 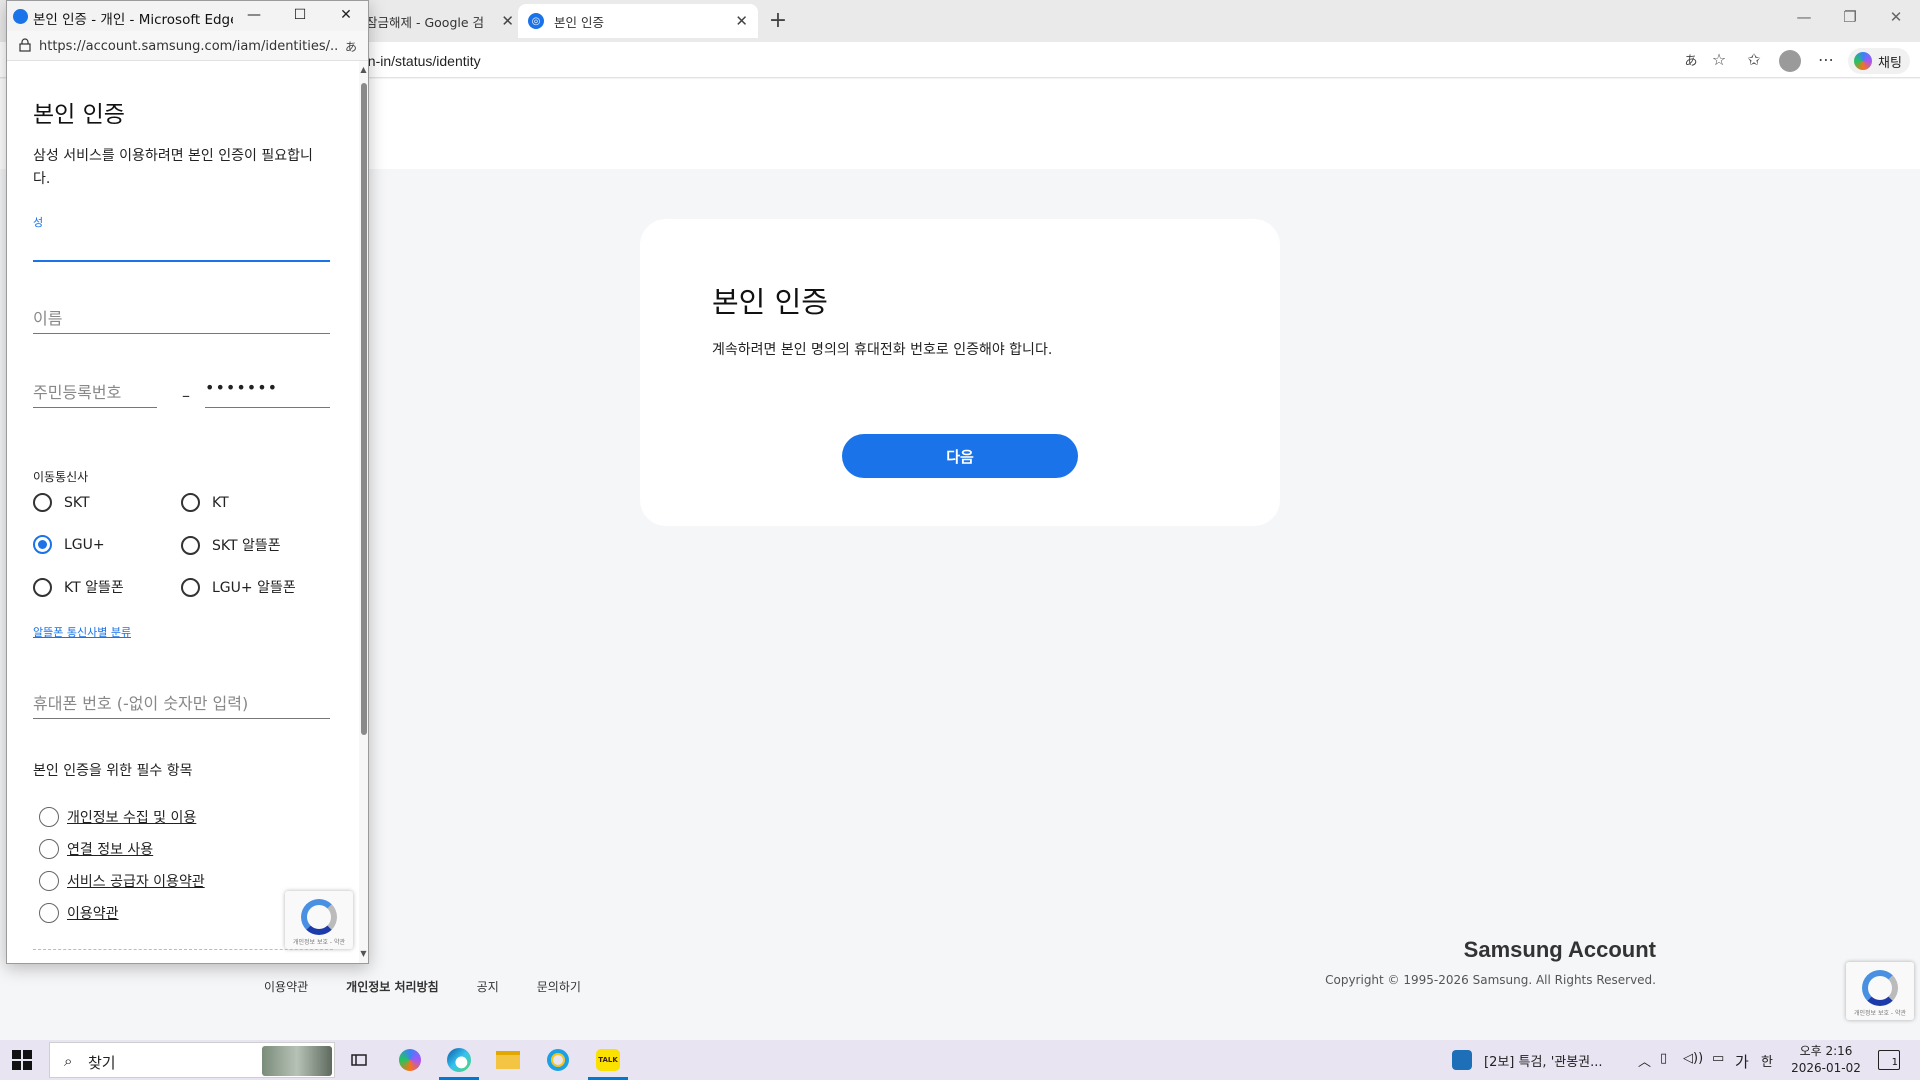 What do you see at coordinates (38, 222) in the screenshot?
I see `lastname-label: 성` at bounding box center [38, 222].